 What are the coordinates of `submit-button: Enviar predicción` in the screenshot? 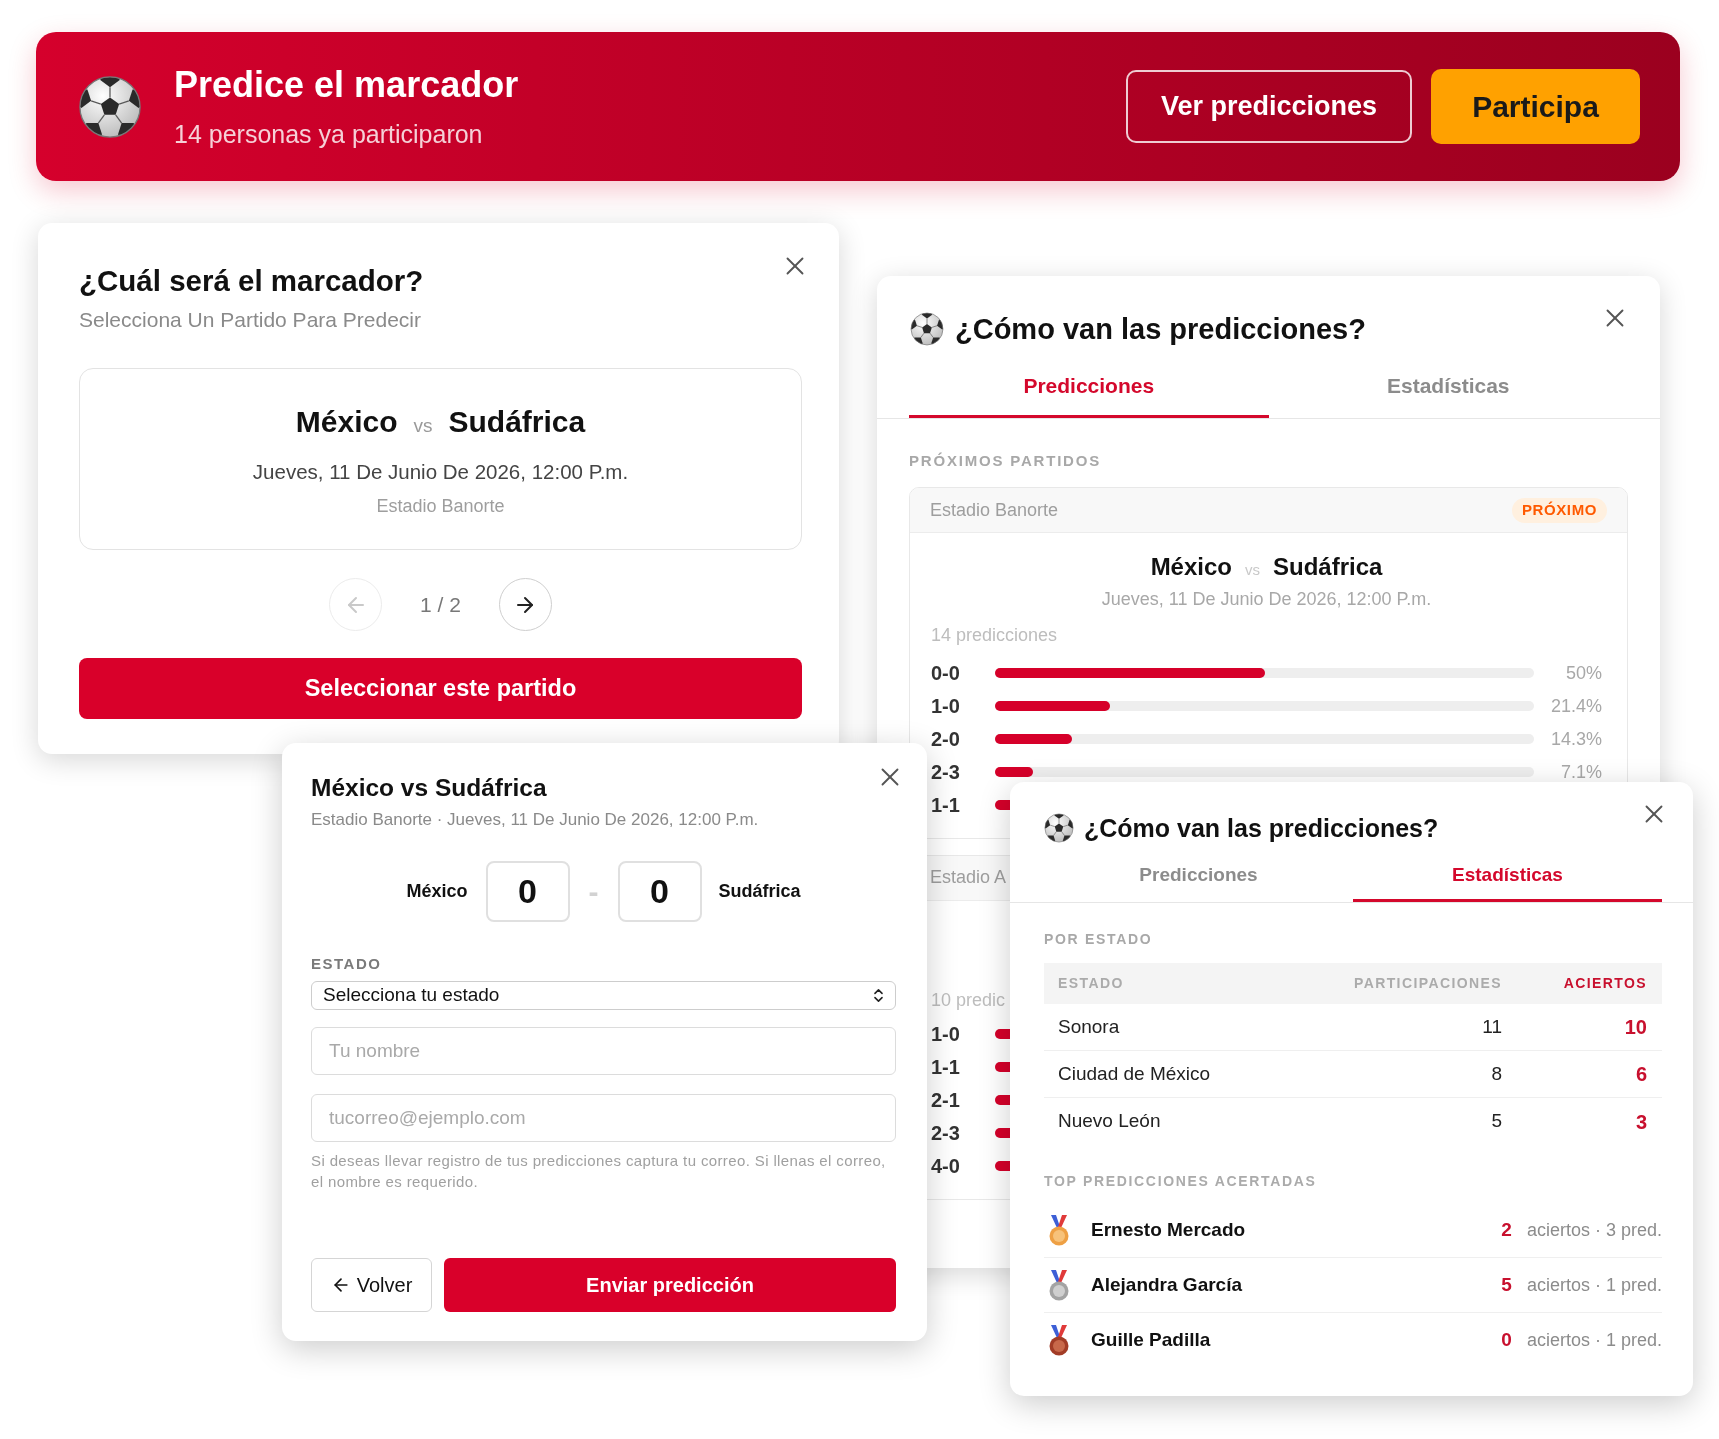 It's located at (670, 1285).